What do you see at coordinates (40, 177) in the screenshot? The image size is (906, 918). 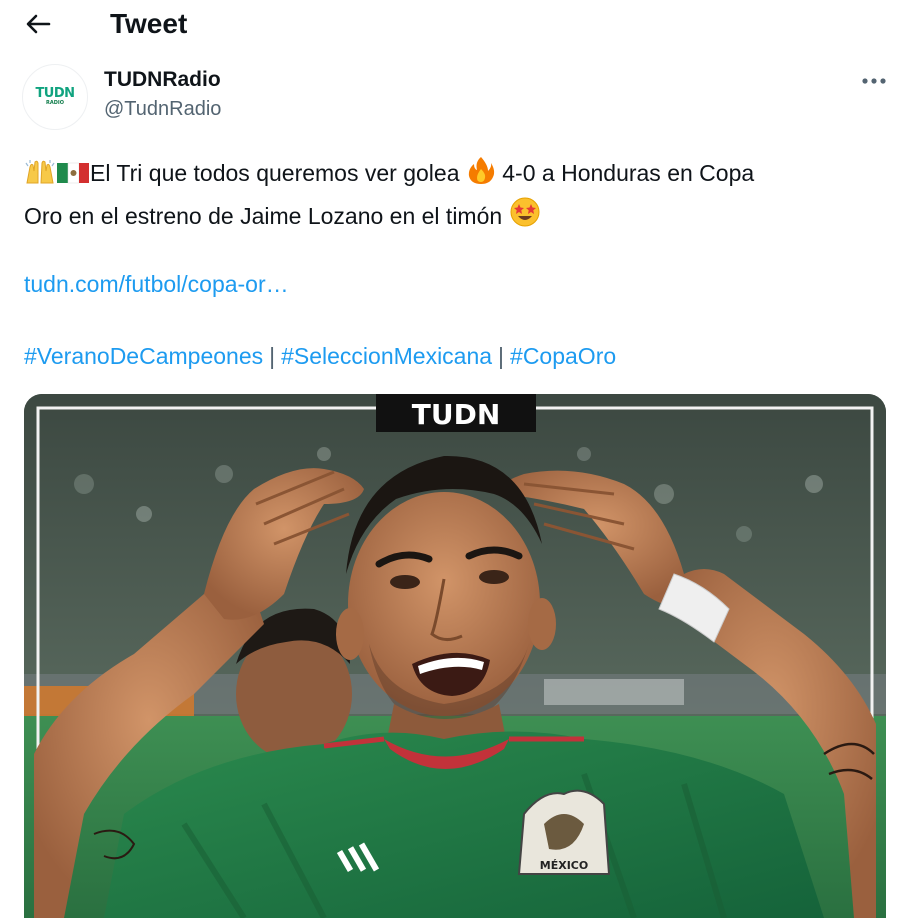 I see `raising-hands-emoji` at bounding box center [40, 177].